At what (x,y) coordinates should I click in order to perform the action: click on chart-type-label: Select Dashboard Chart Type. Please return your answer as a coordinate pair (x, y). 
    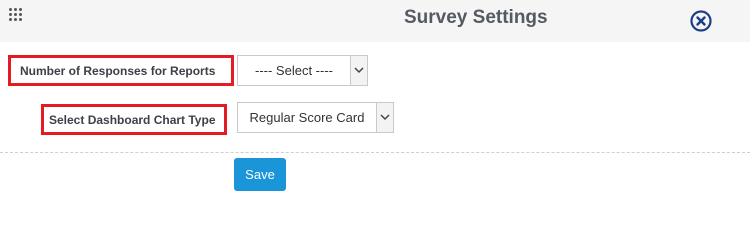
    Looking at the image, I should click on (134, 119).